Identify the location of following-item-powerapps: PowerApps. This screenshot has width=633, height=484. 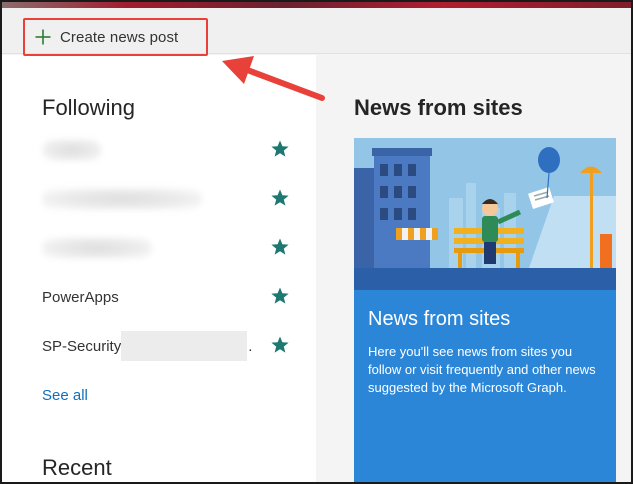
(172, 297).